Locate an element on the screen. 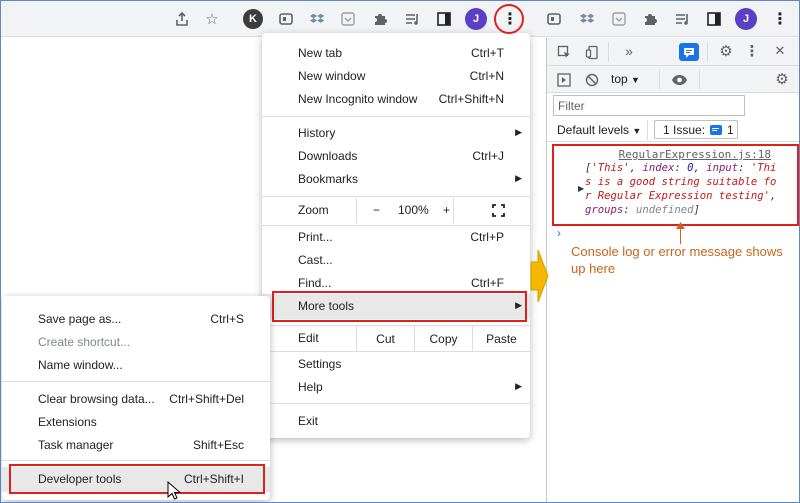  submenu-item-extensions: Extensions is located at coordinates (136, 422).